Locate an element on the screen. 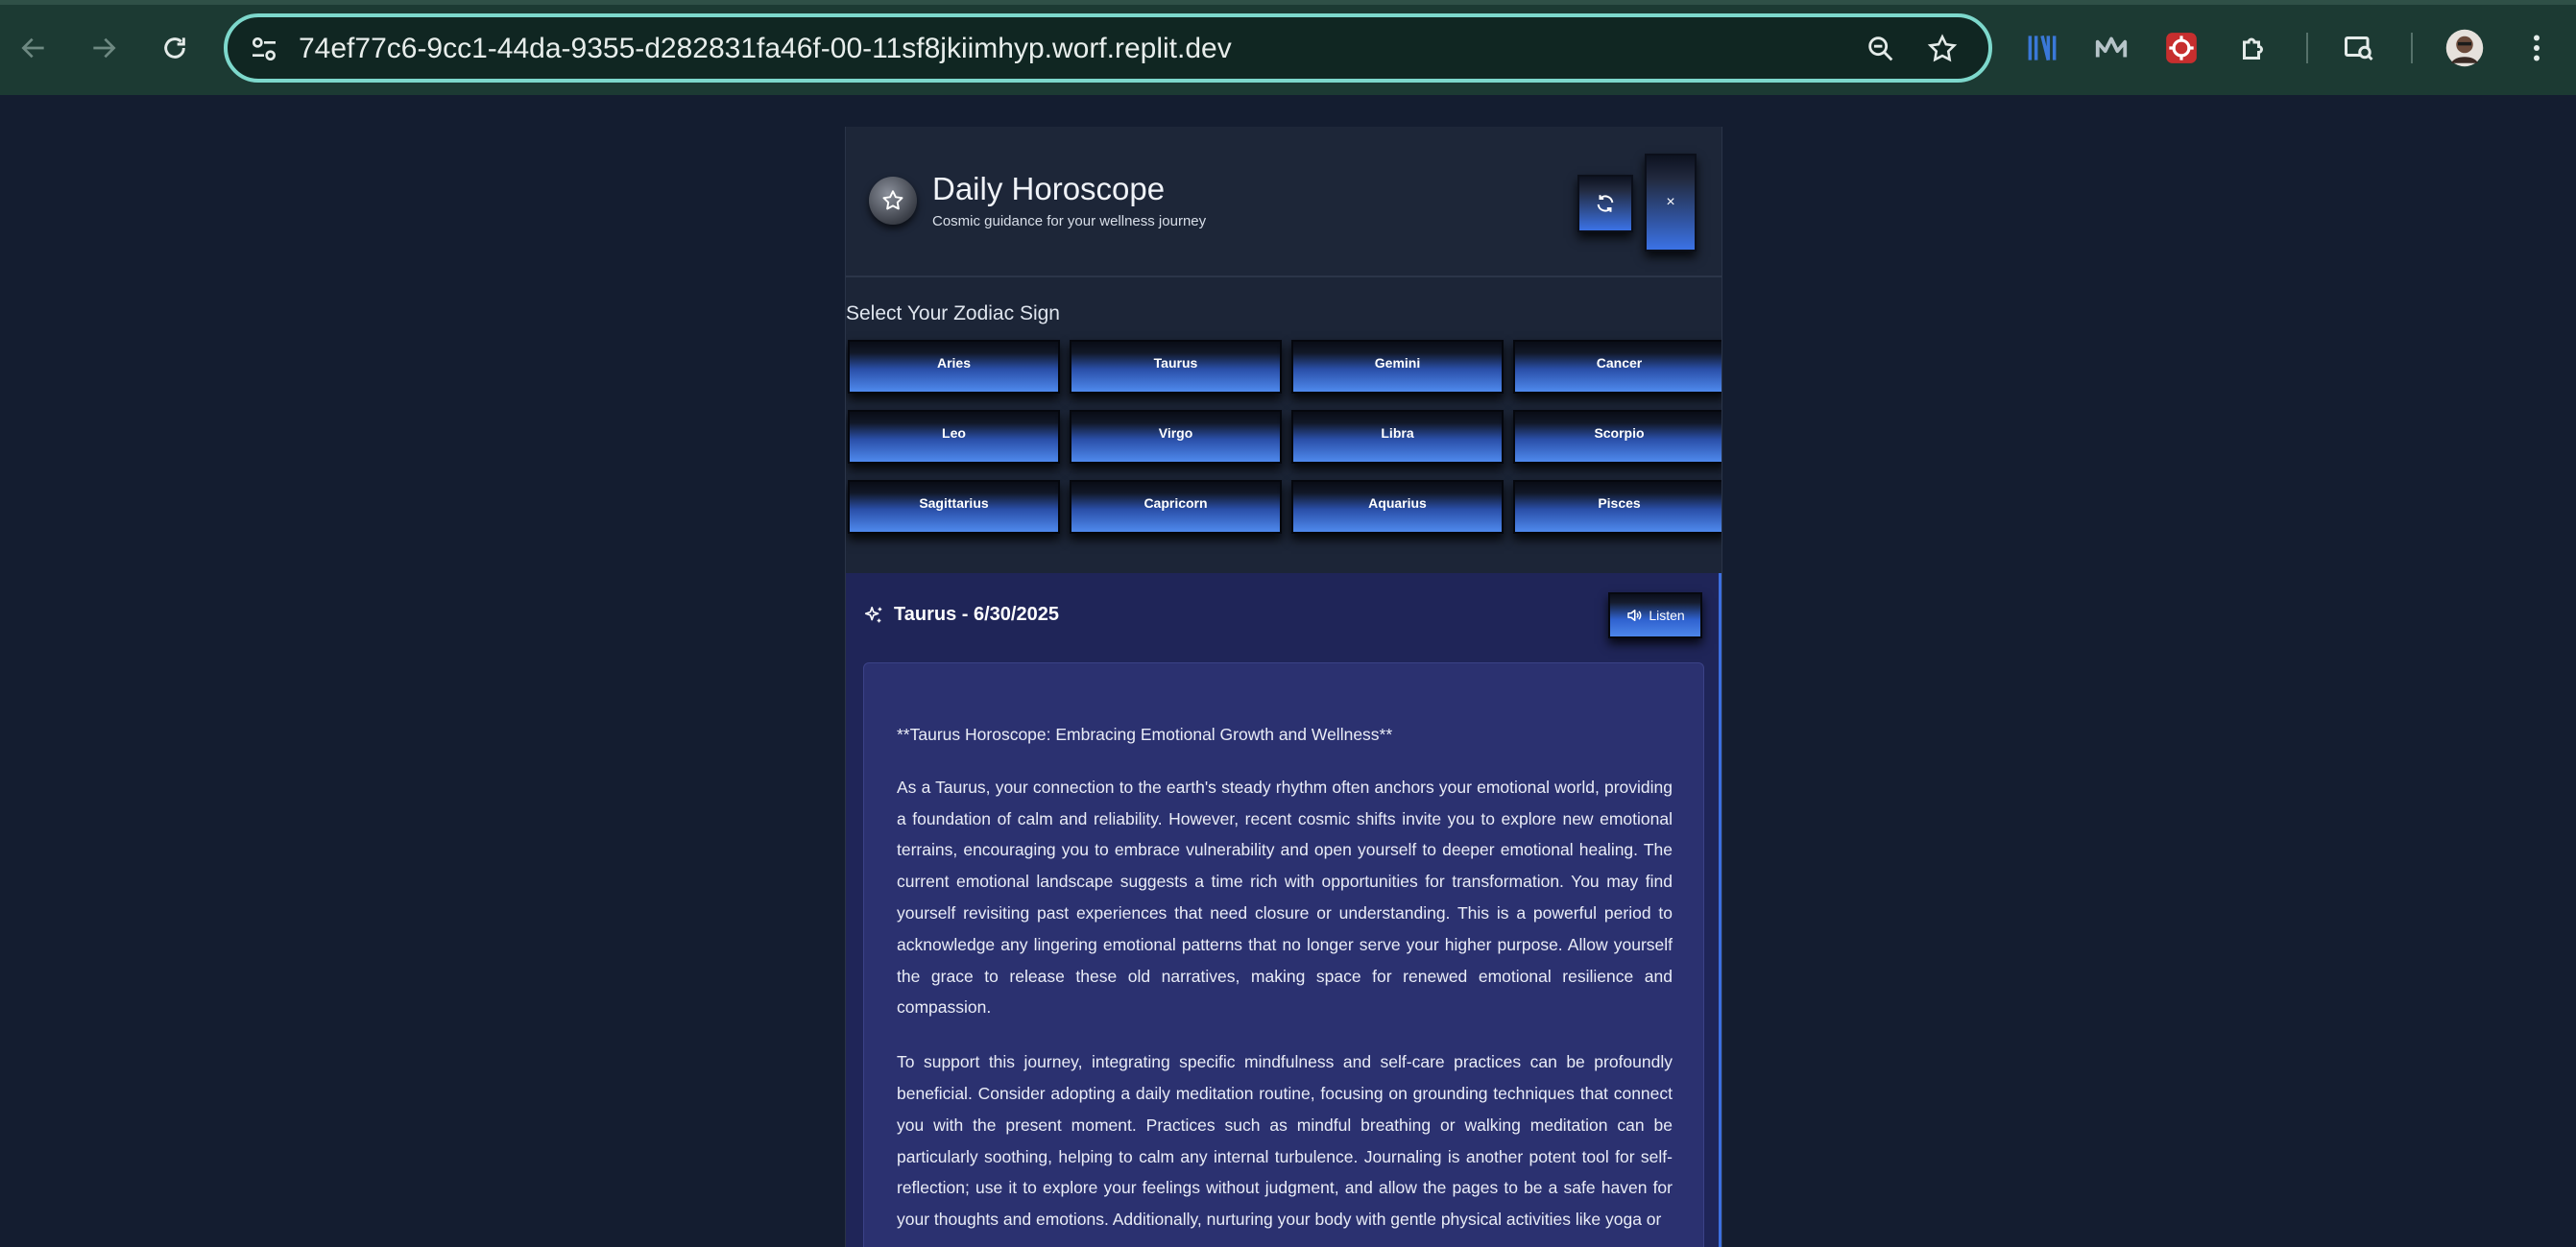 This screenshot has height=1247, width=2576. sign-button-scorpio: Scorpio is located at coordinates (1617, 437).